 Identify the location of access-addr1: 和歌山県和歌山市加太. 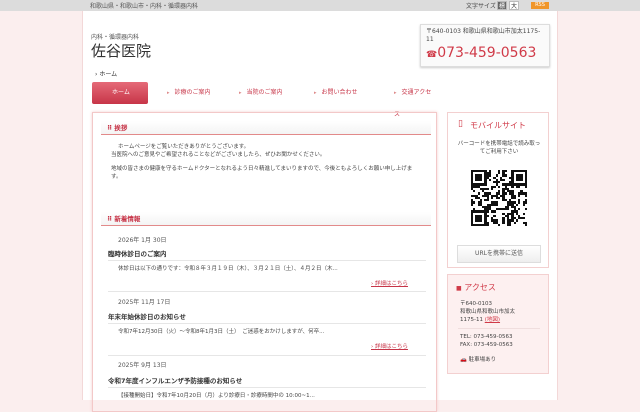
(488, 312).